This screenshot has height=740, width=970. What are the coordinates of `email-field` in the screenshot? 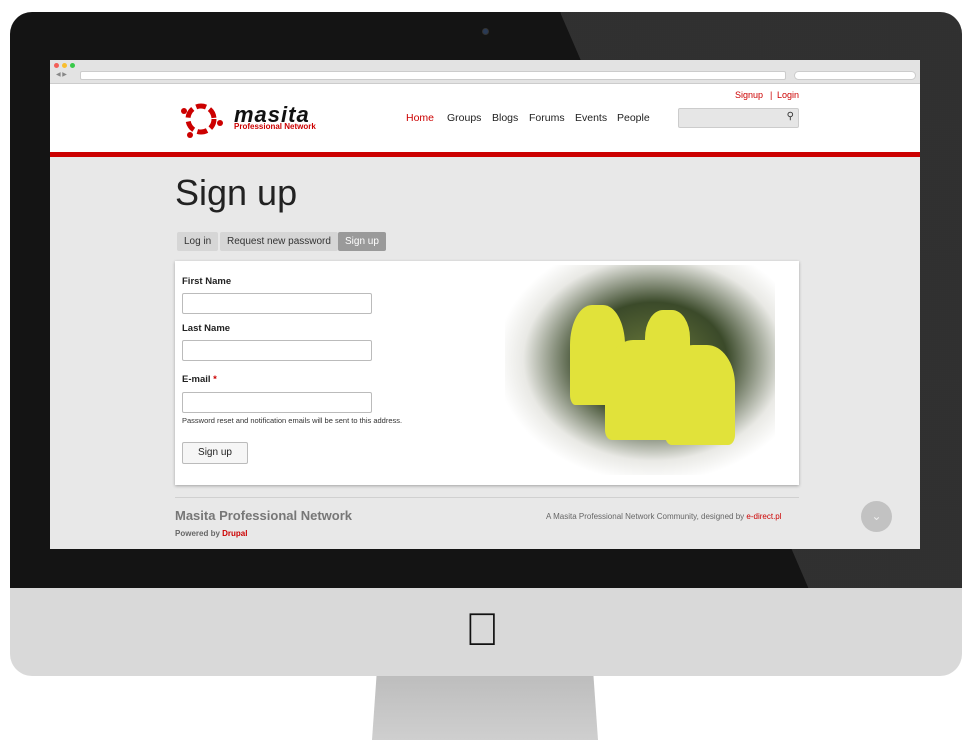 It's located at (277, 402).